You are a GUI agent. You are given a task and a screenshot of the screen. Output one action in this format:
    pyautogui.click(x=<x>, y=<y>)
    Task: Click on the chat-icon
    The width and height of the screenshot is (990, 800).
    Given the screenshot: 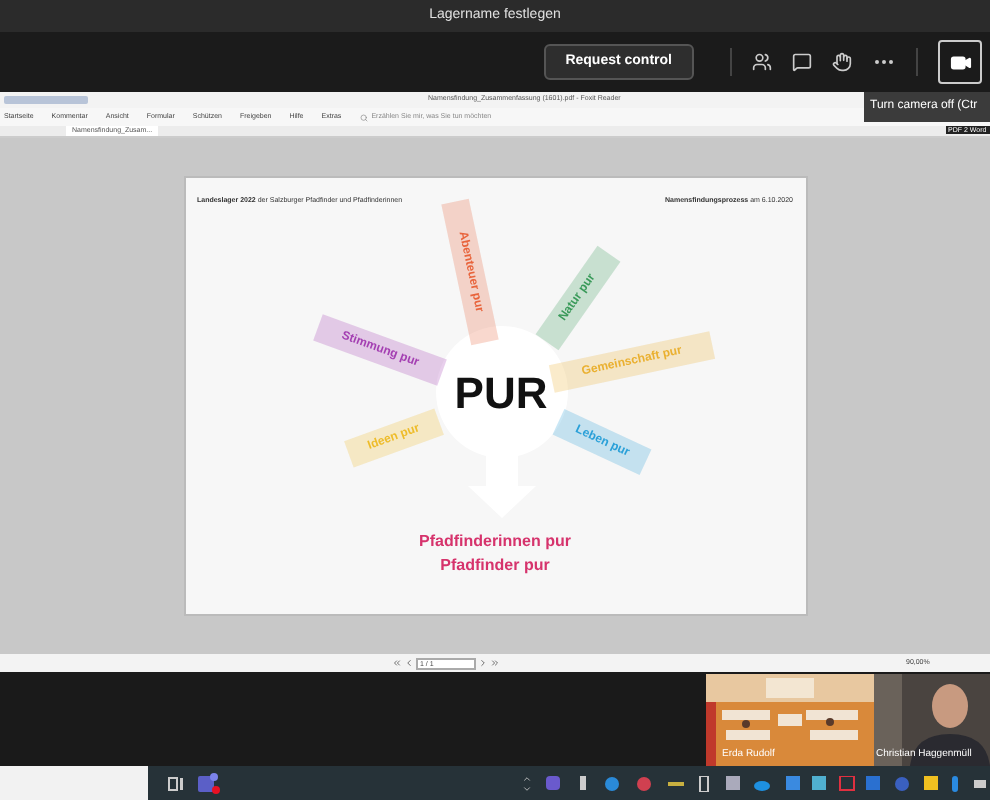 What is the action you would take?
    pyautogui.click(x=802, y=62)
    